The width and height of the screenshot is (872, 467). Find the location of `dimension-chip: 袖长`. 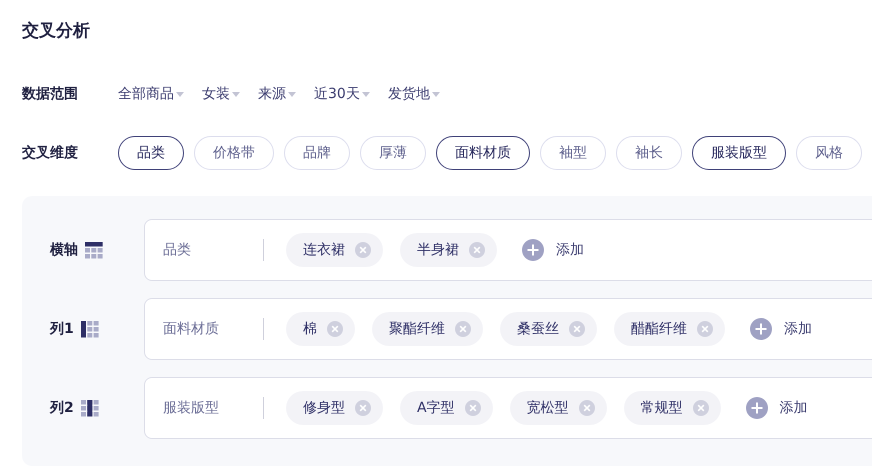

dimension-chip: 袖长 is located at coordinates (649, 153).